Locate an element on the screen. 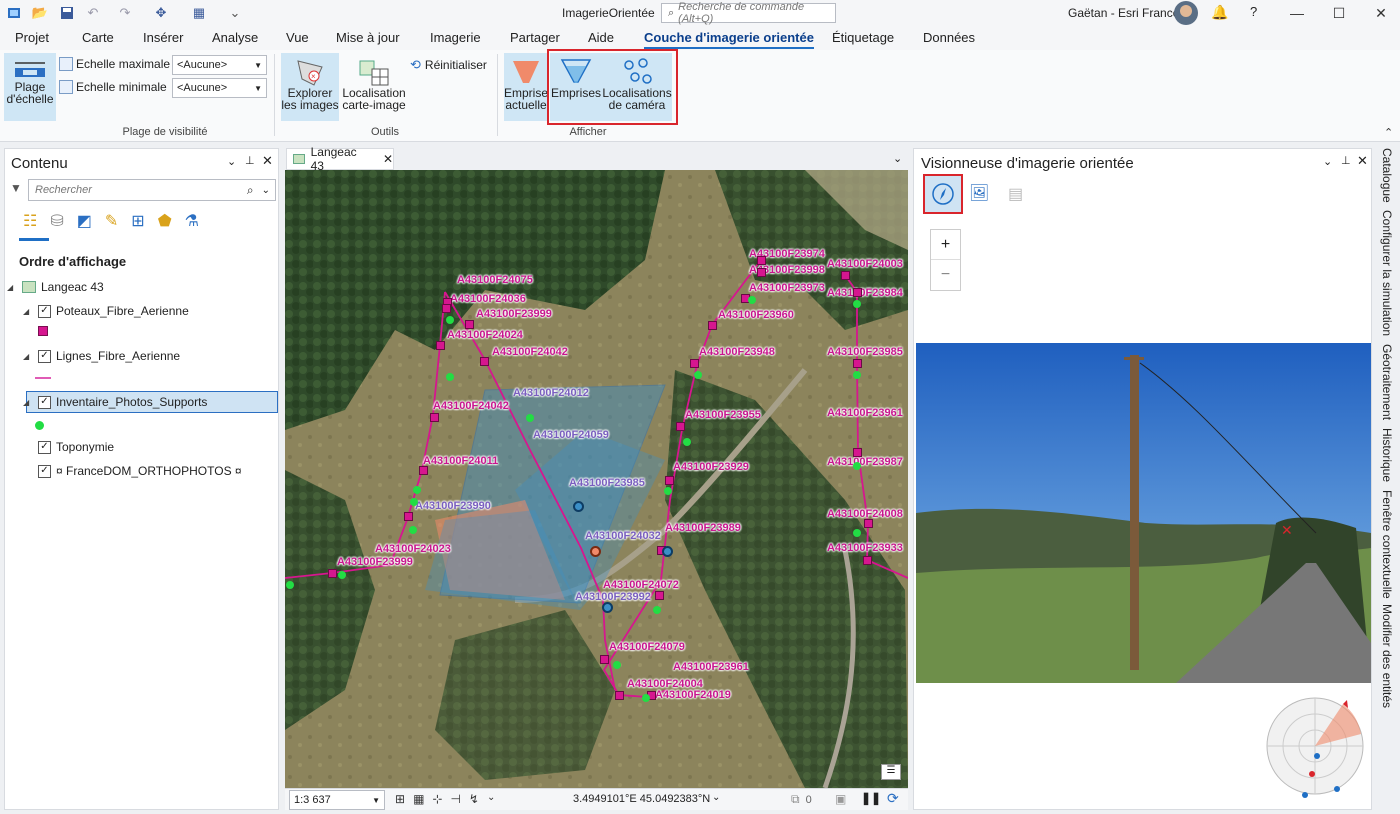 This screenshot has height=814, width=1400. menu-aide: Aide is located at coordinates (601, 37).